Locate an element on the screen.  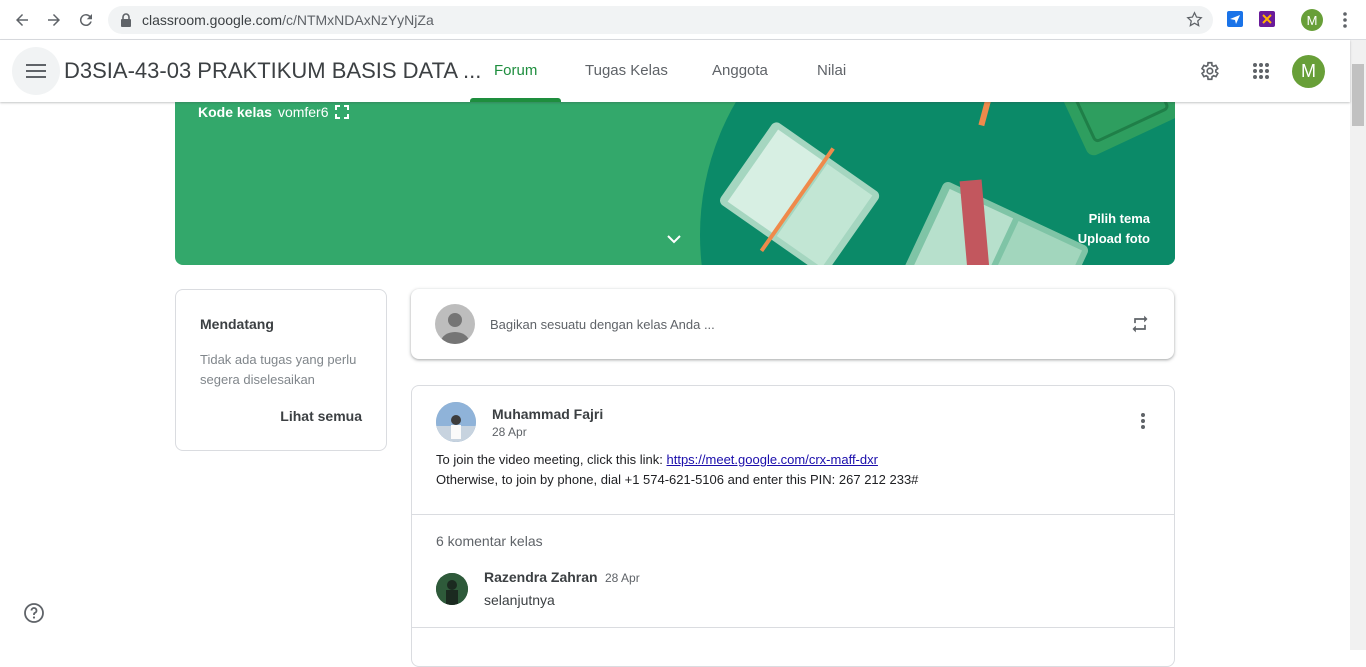
comment-author: Razendra Zahran is located at coordinates (541, 577).